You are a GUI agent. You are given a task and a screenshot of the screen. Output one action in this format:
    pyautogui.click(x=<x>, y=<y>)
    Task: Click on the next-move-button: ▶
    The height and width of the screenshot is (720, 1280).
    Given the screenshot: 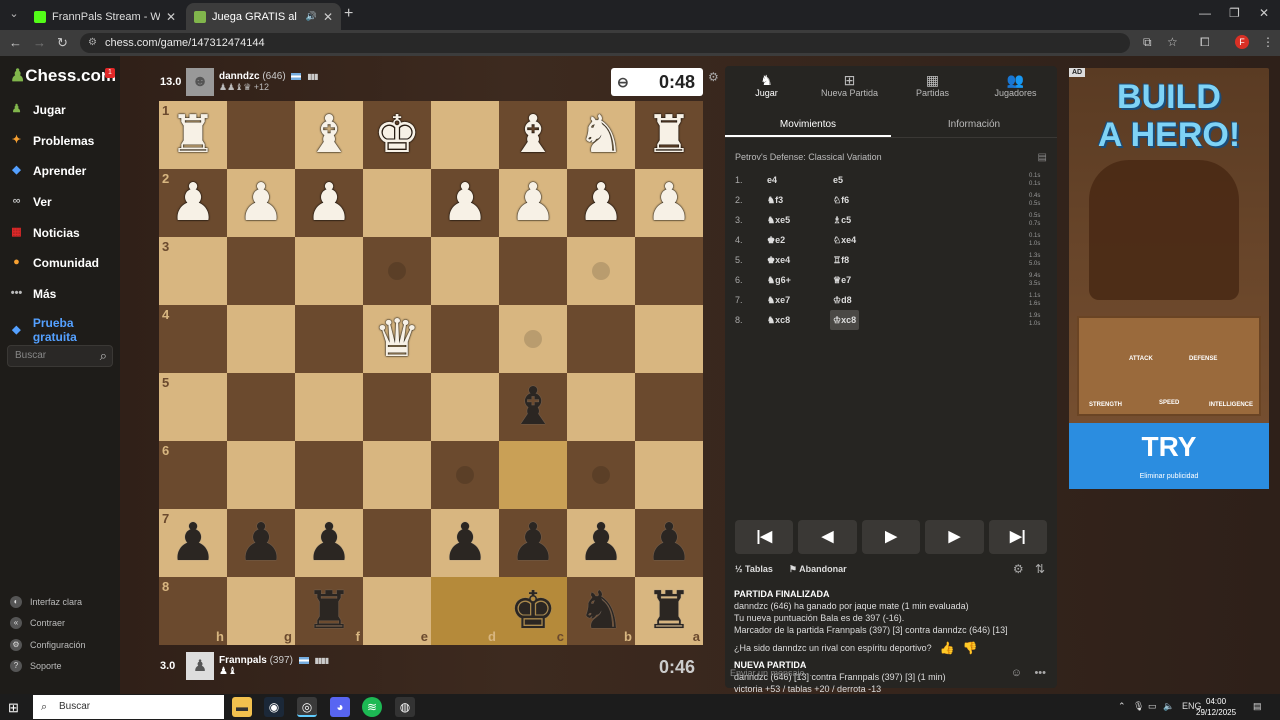 What is the action you would take?
    pyautogui.click(x=954, y=537)
    